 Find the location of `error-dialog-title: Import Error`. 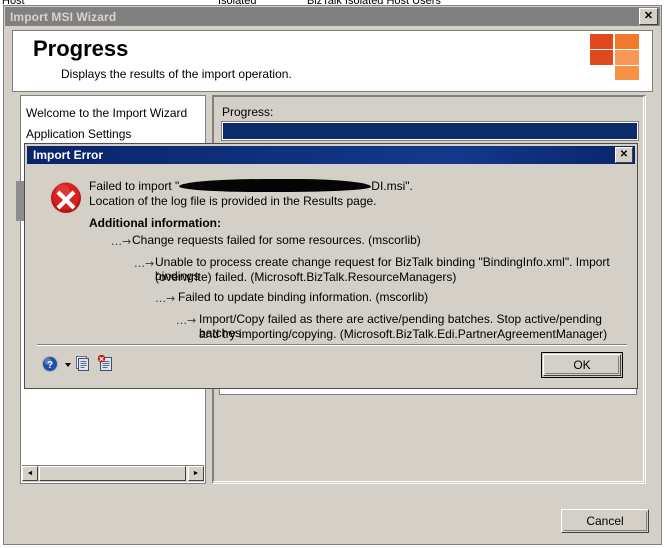

error-dialog-title: Import Error is located at coordinates (68, 155).